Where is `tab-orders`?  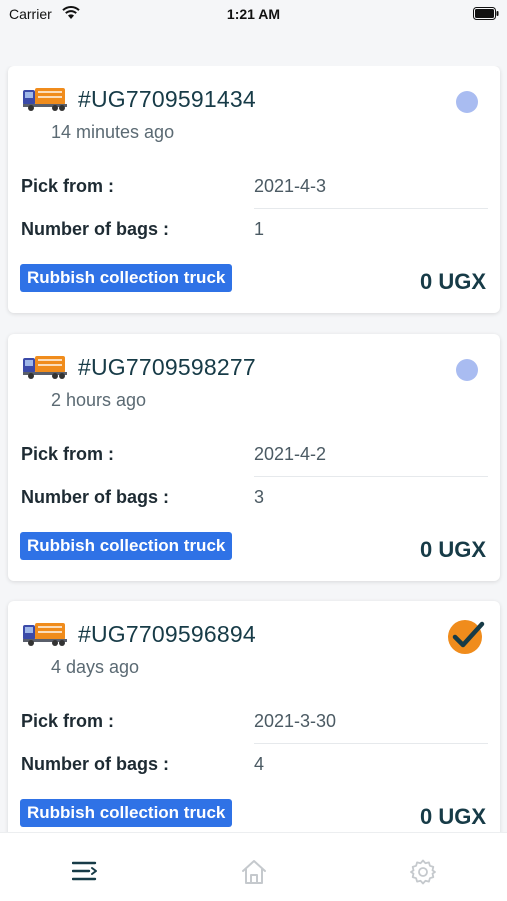 tab-orders is located at coordinates (84, 867).